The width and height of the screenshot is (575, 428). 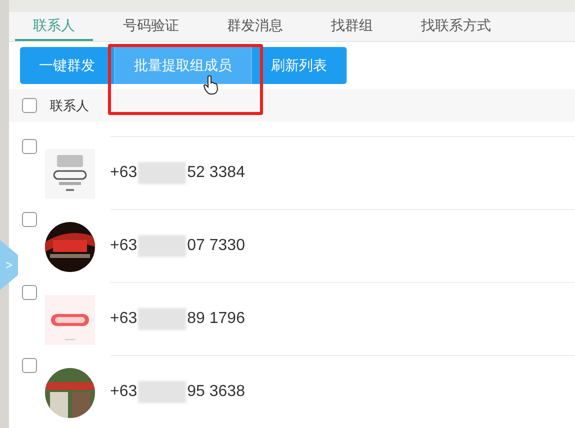 I want to click on phone-number: +63 52 3384, so click(x=177, y=173).